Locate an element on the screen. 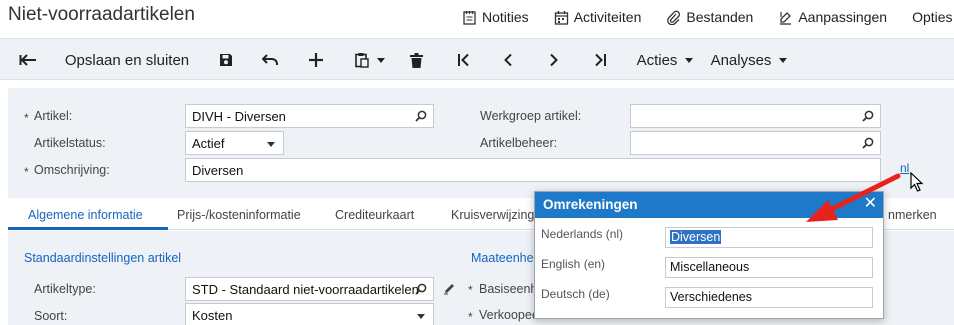 The height and width of the screenshot is (325, 954). activities-link: Activiteiten is located at coordinates (598, 17).